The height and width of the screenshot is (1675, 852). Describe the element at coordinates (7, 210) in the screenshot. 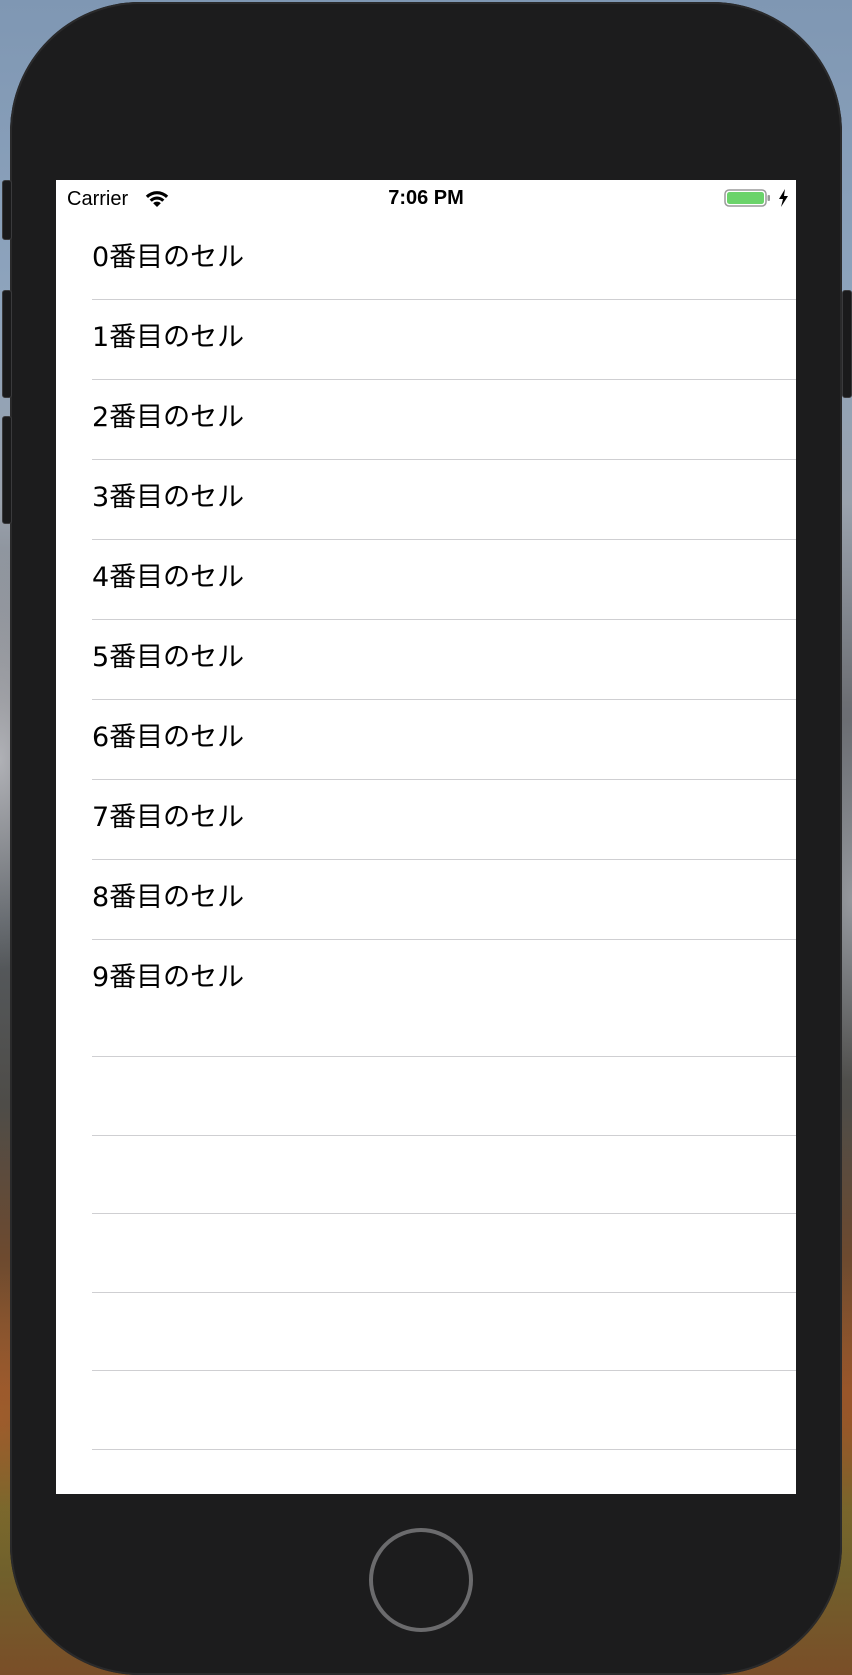

I see `mute-switch` at that location.